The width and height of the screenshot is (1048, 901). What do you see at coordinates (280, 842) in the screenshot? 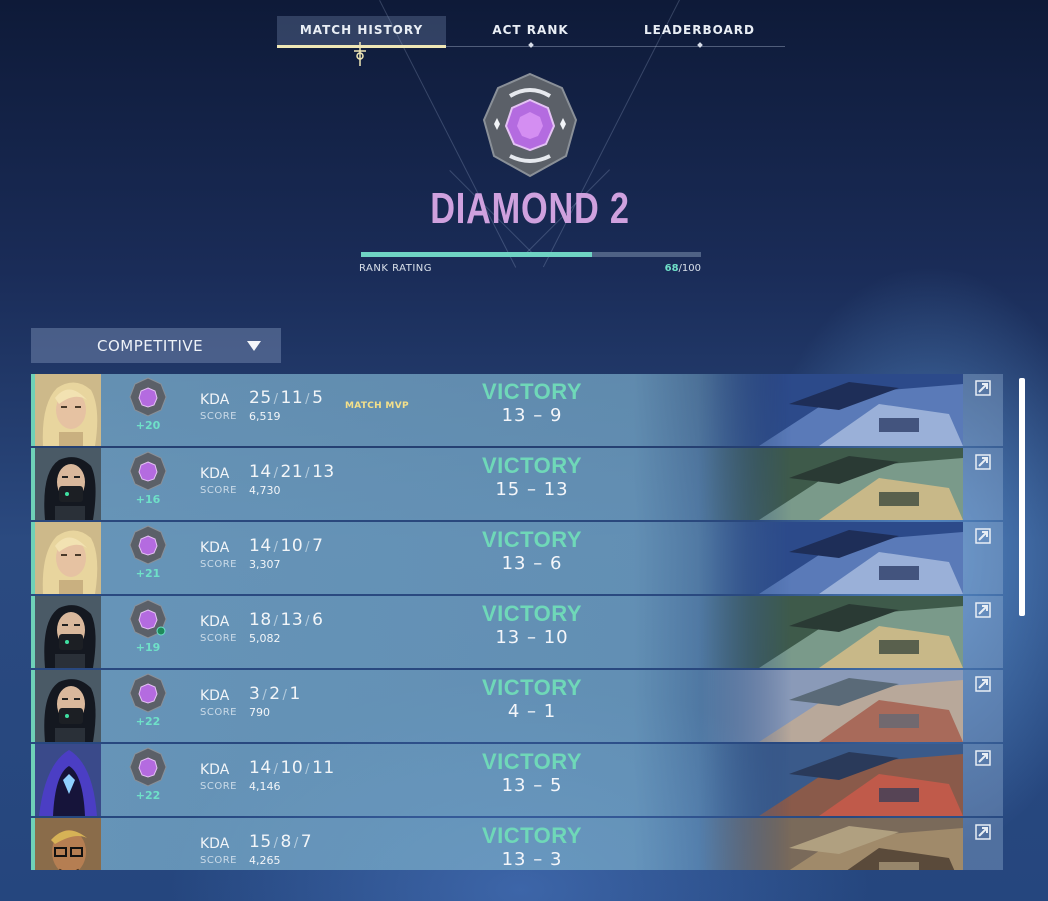
I see `kda-value: 15/8/7` at bounding box center [280, 842].